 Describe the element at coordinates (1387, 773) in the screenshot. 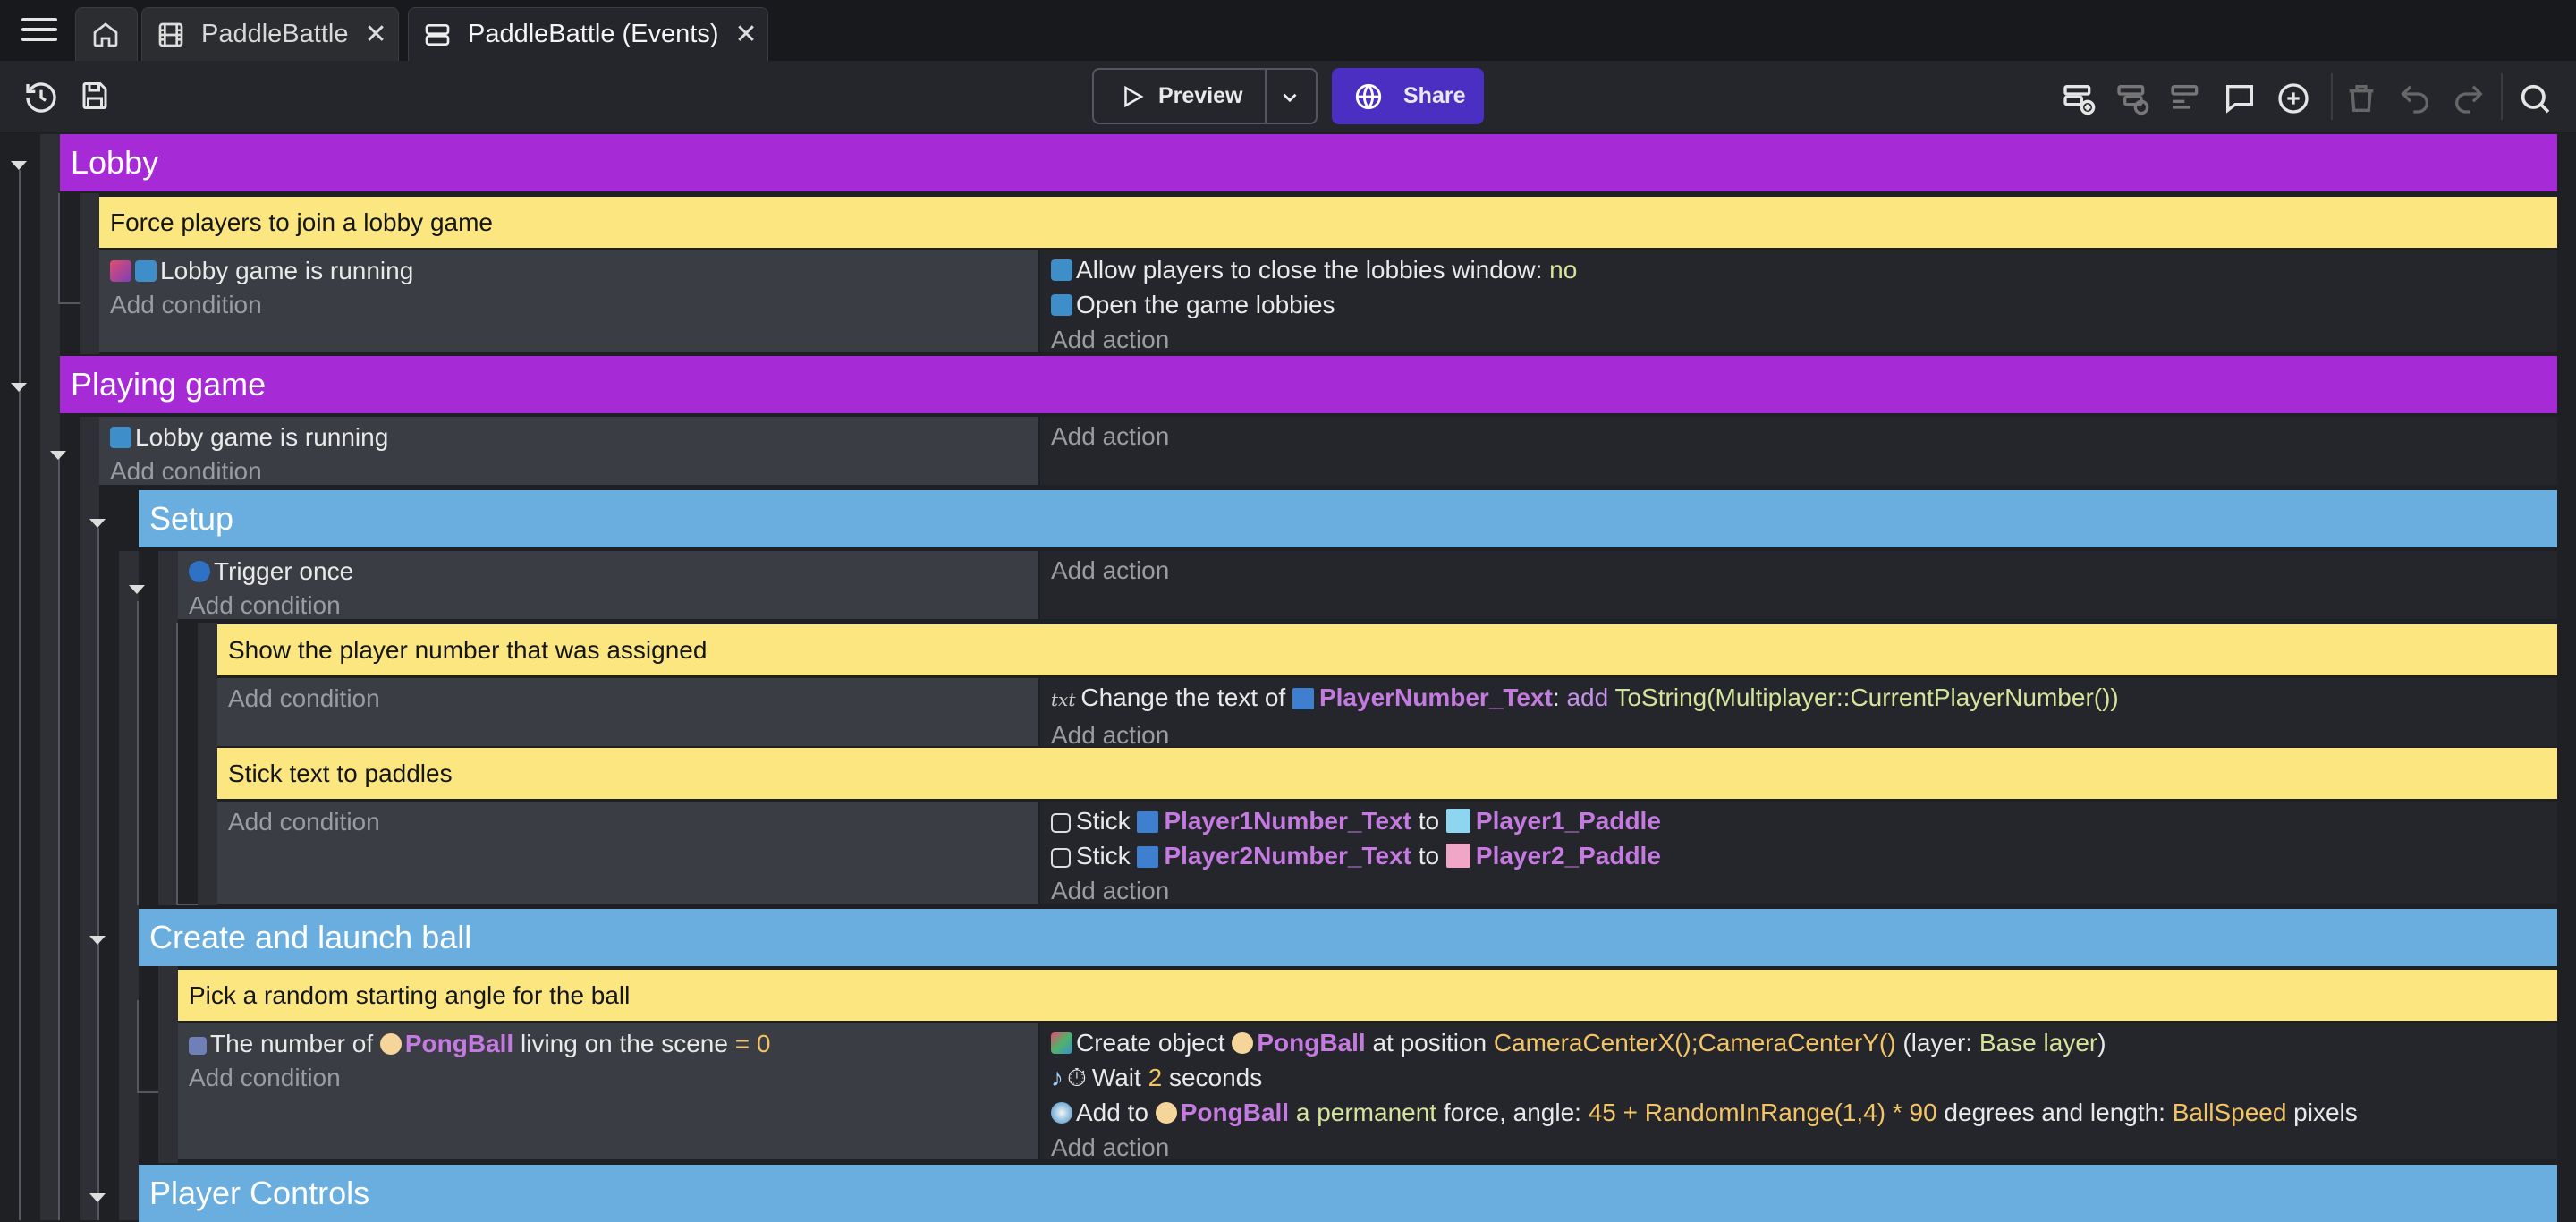

I see `comment: Stick text to paddles` at that location.